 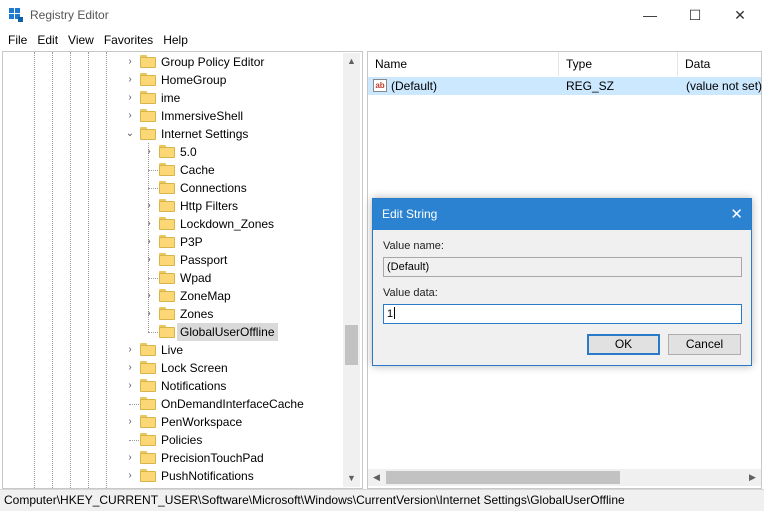 What do you see at coordinates (173, 98) in the screenshot?
I see `tree-item: › ime` at bounding box center [173, 98].